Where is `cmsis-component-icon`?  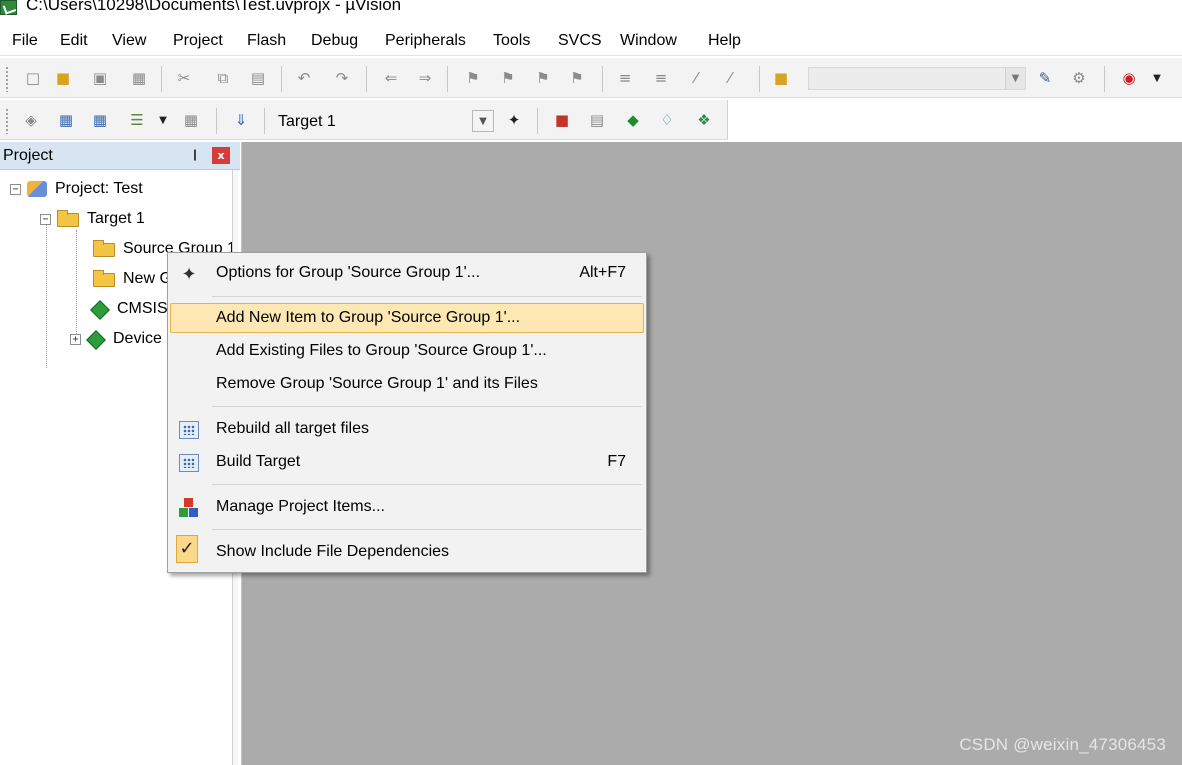 cmsis-component-icon is located at coordinates (100, 310).